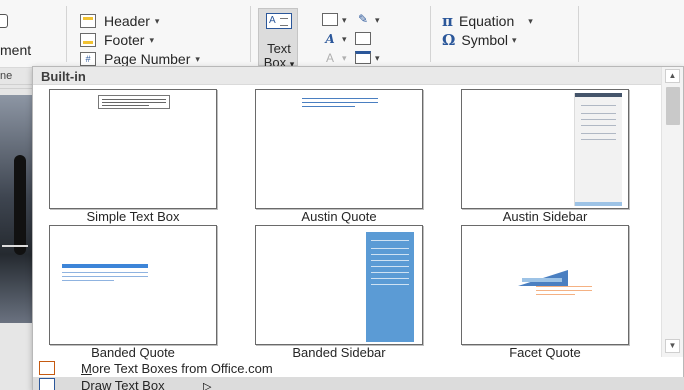 This screenshot has height=390, width=684. I want to click on gallery-scrollbar: ▲ ▼, so click(672, 212).